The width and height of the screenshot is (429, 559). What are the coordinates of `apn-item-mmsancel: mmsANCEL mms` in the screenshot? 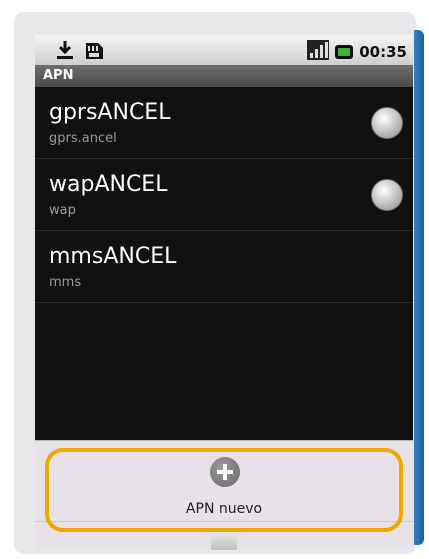 It's located at (224, 267).